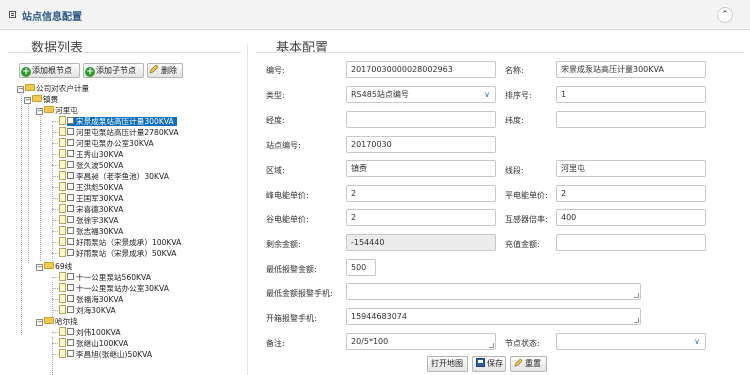 Image resolution: width=750 pixels, height=375 pixels. Describe the element at coordinates (101, 277) in the screenshot. I see `tree-leaf: 十一公里泵站560KVA` at that location.